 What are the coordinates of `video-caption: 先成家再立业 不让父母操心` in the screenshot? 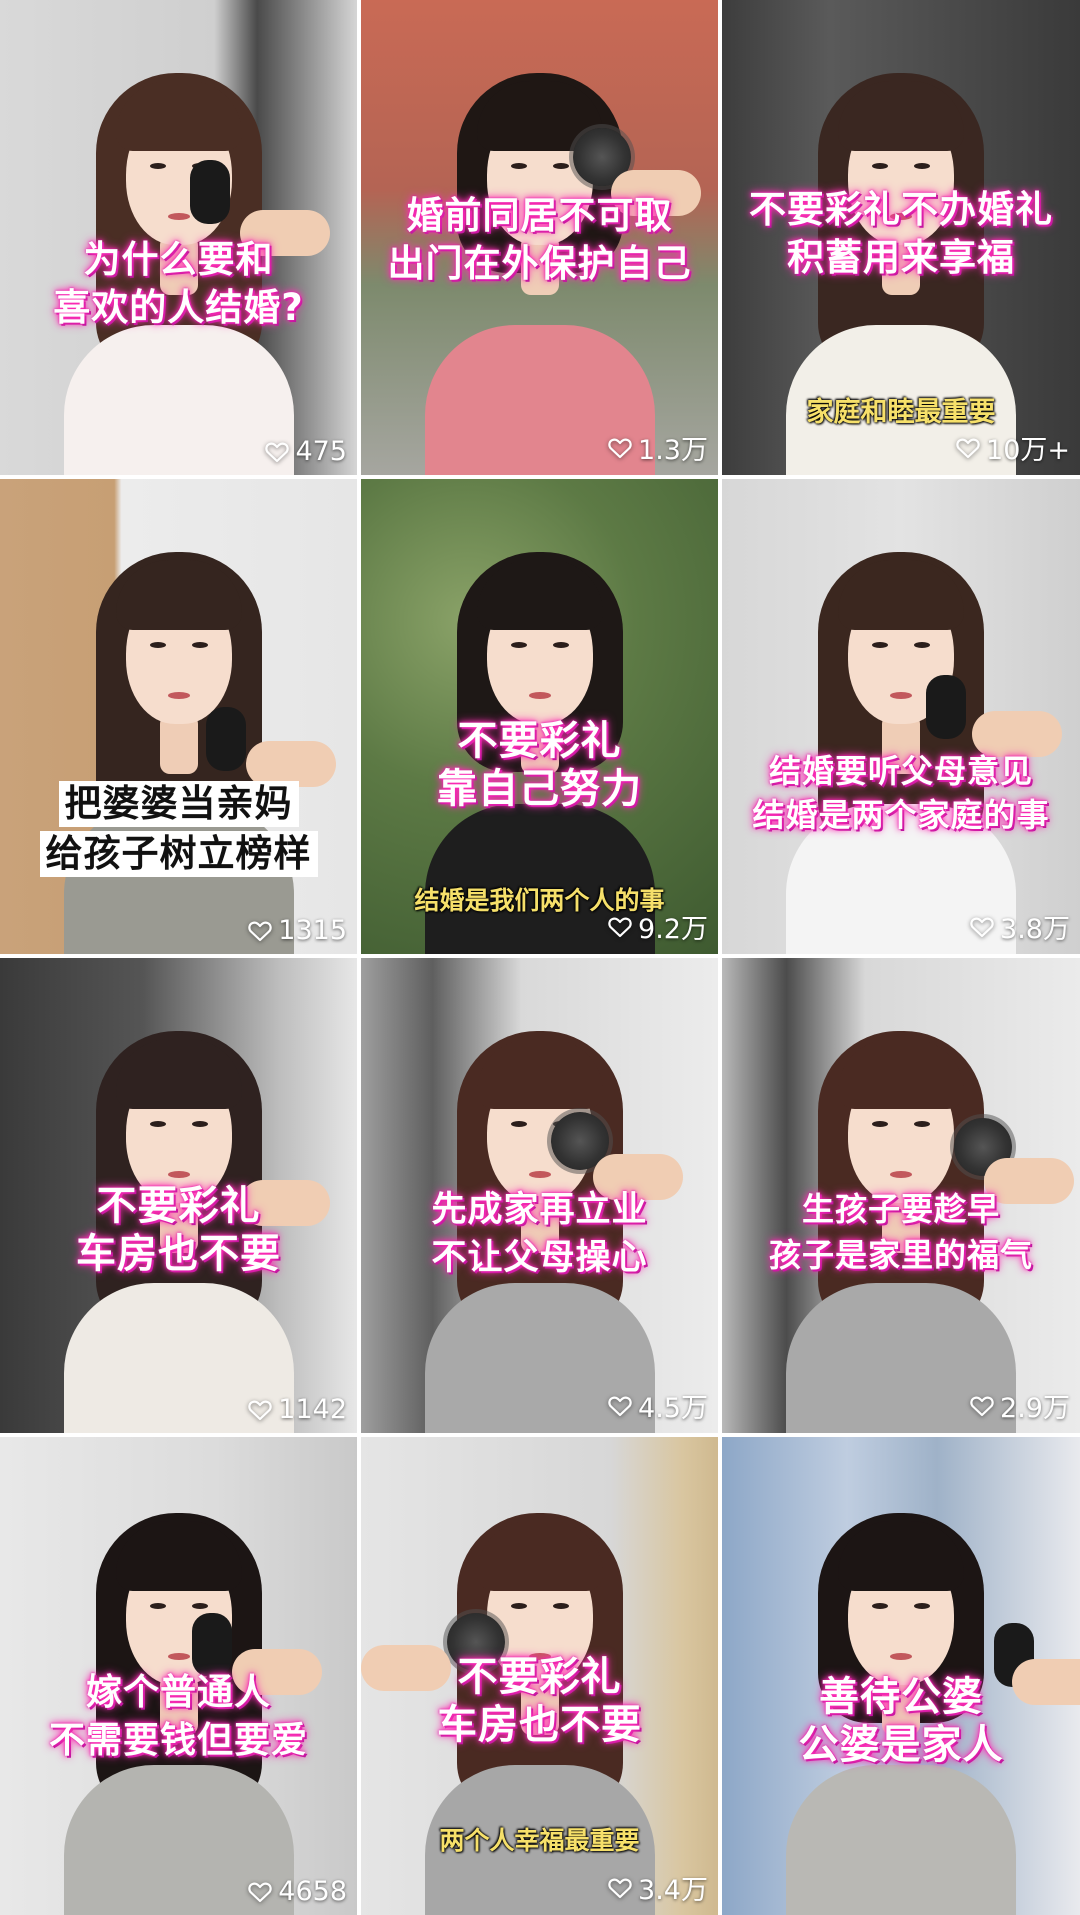 It's located at (539, 1234).